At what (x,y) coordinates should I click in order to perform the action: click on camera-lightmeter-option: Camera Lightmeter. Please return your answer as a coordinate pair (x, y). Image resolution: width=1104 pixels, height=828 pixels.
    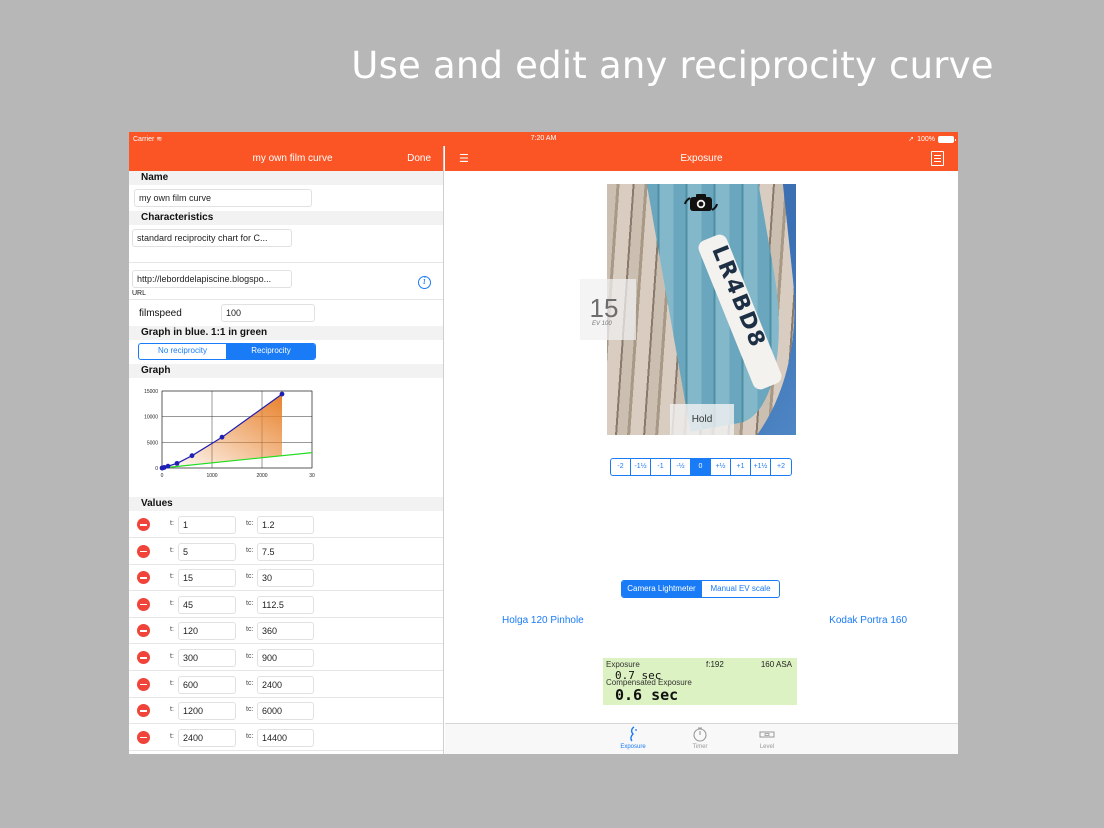
    Looking at the image, I should click on (662, 589).